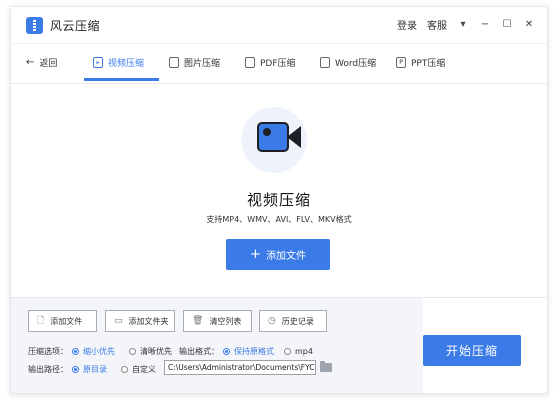  Describe the element at coordinates (95, 369) in the screenshot. I see `option-label: 原目录` at that location.